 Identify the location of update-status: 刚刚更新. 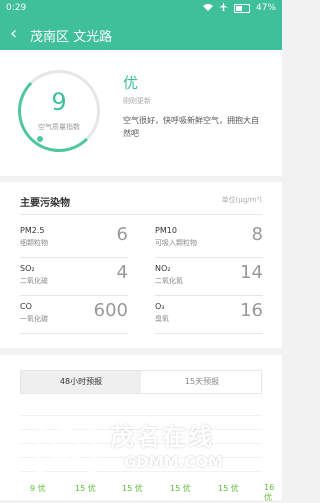
(137, 101).